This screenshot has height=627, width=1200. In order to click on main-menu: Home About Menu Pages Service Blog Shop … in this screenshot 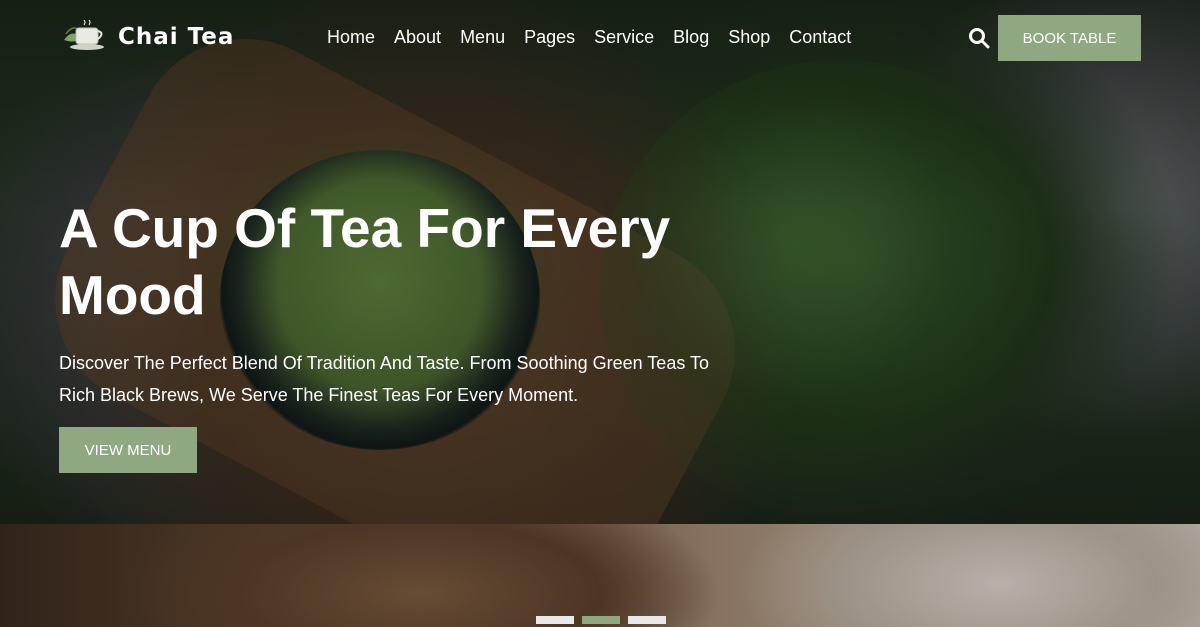, I will do `click(598, 37)`.